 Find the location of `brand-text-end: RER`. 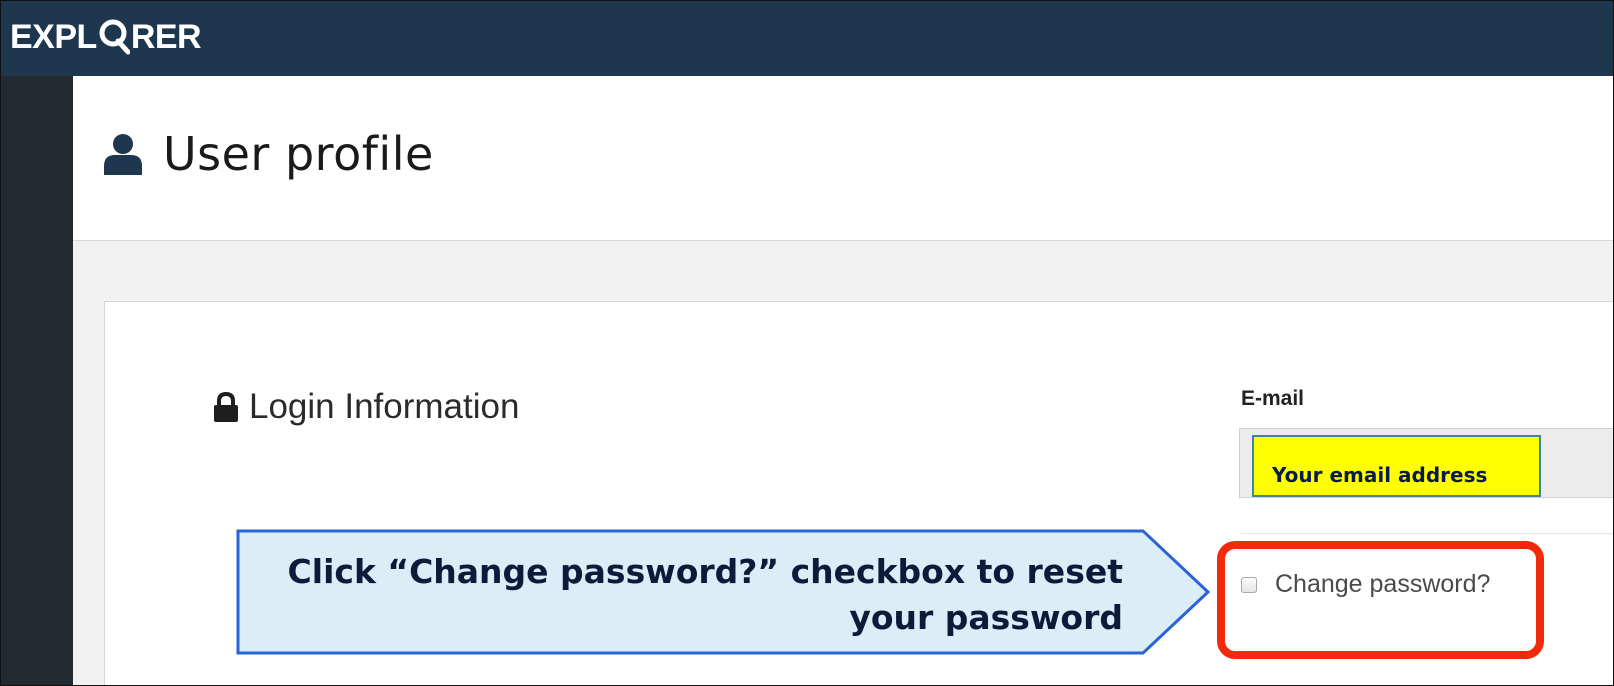

brand-text-end: RER is located at coordinates (166, 37).